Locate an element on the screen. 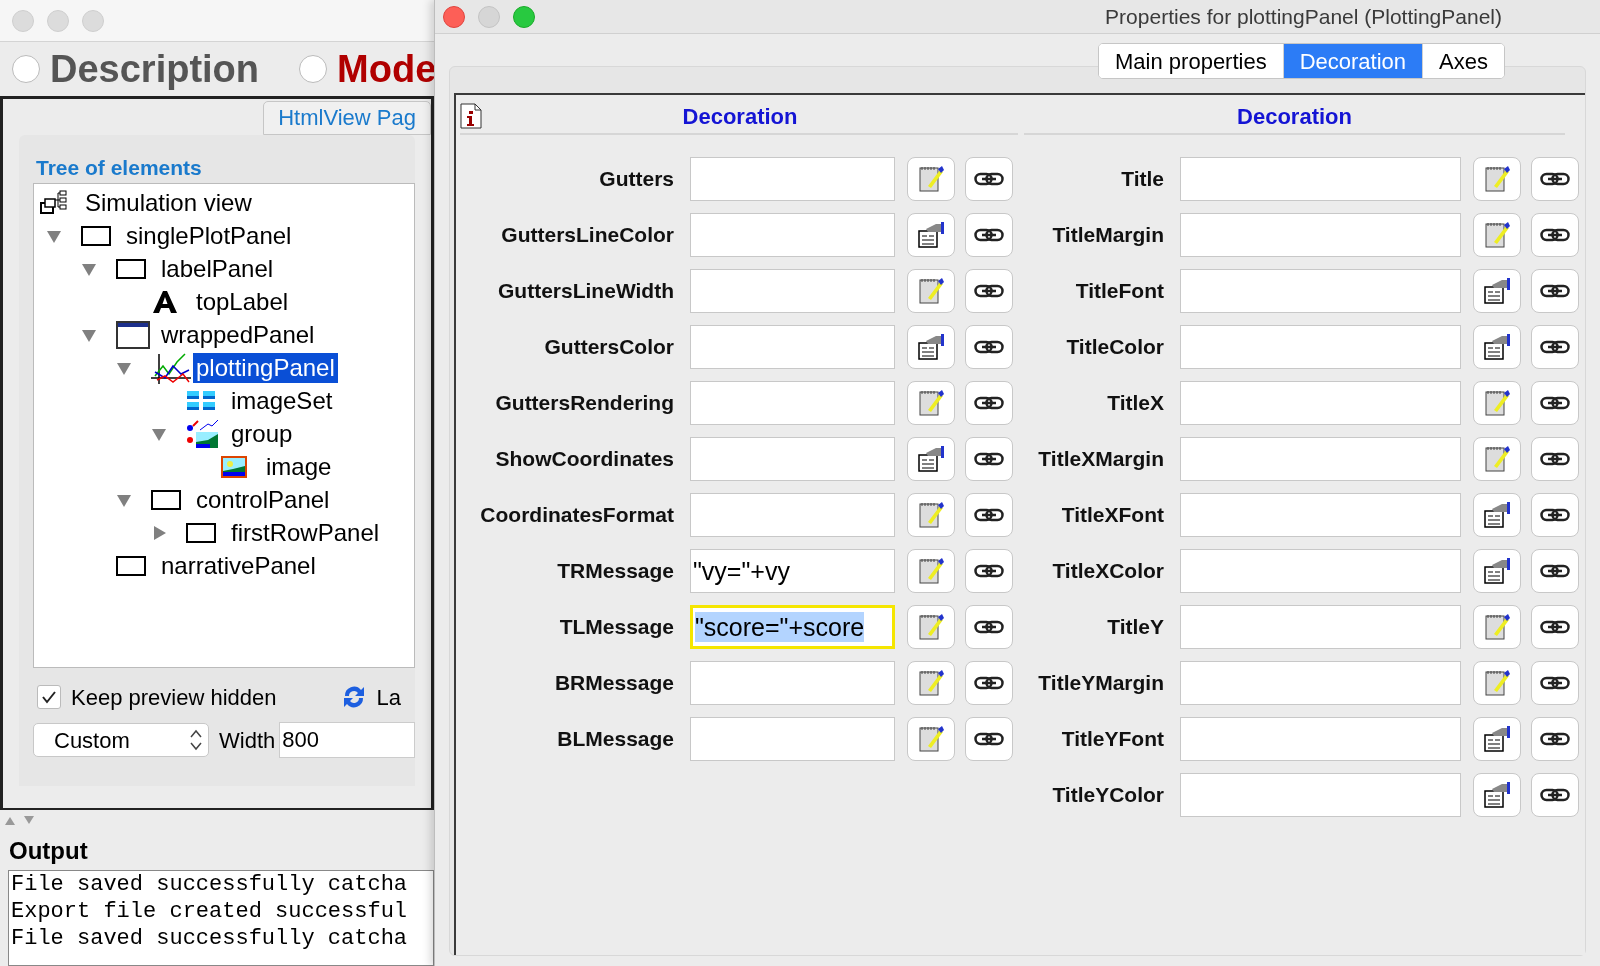  info-icon is located at coordinates (471, 116).